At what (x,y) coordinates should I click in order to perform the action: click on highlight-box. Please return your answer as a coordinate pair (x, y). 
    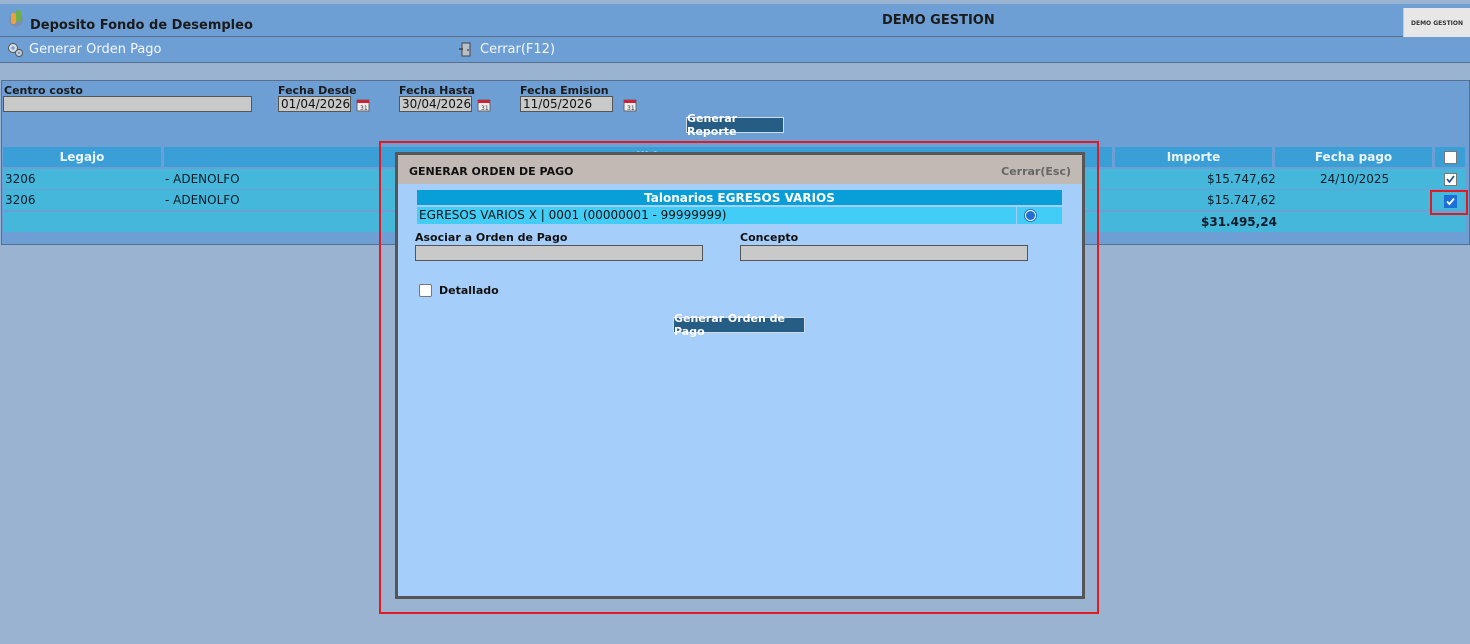
    Looking at the image, I should click on (1449, 202).